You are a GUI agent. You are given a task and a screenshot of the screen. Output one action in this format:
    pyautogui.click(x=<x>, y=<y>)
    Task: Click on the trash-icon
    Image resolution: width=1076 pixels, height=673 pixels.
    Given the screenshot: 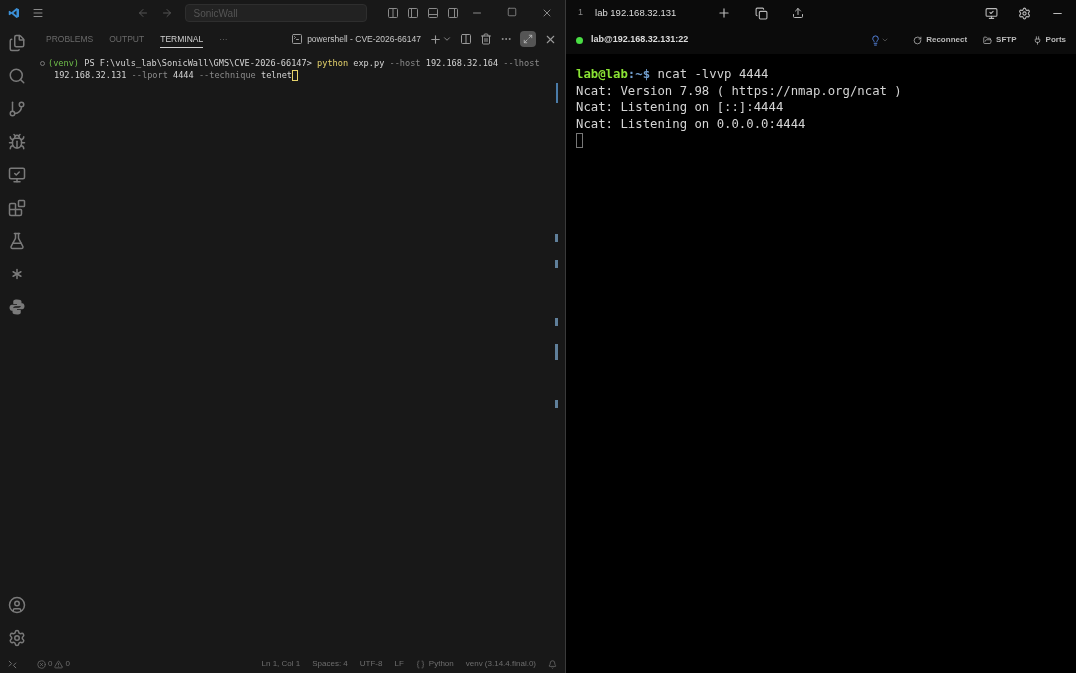 What is the action you would take?
    pyautogui.click(x=486, y=39)
    